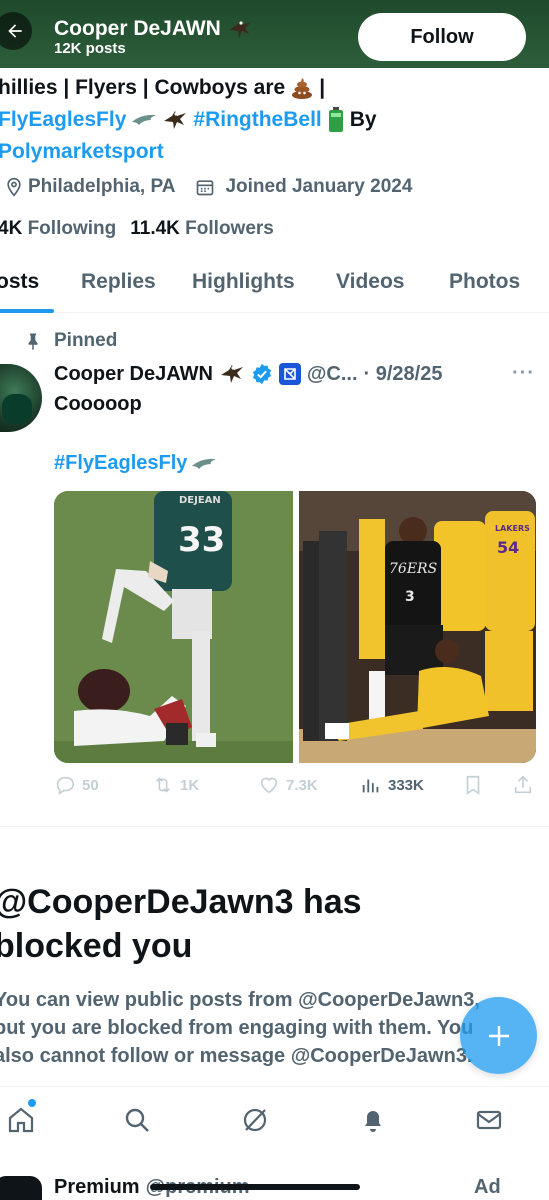 Image resolution: width=549 pixels, height=1200 pixels. What do you see at coordinates (248, 374) in the screenshot?
I see `post-header: Cooper DeJAWN @C... · 9/28/25` at bounding box center [248, 374].